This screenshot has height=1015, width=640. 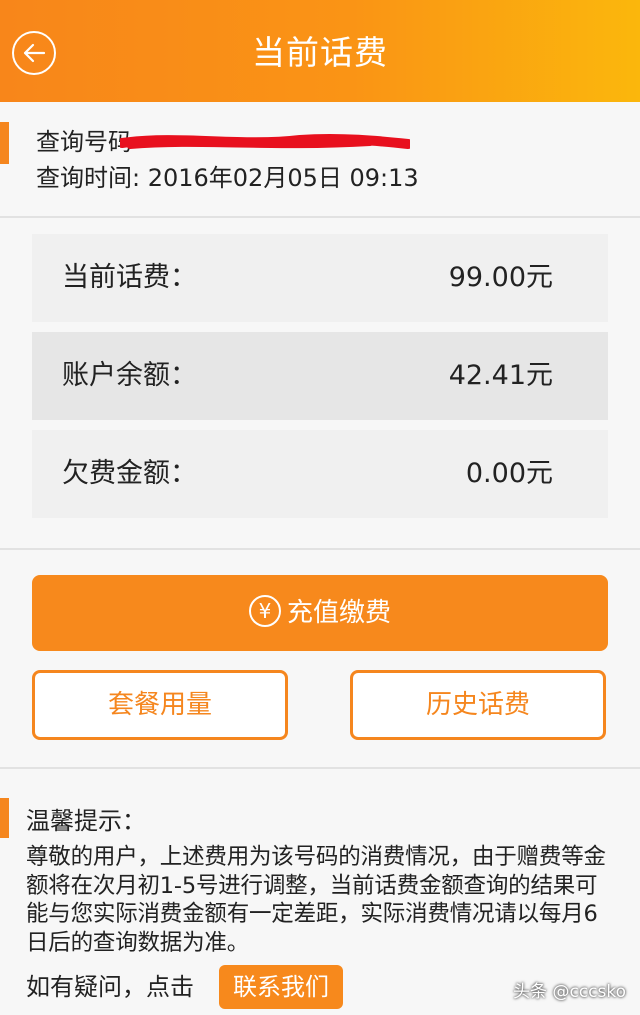 I want to click on arrears-value: 0.00元, so click(x=509, y=473).